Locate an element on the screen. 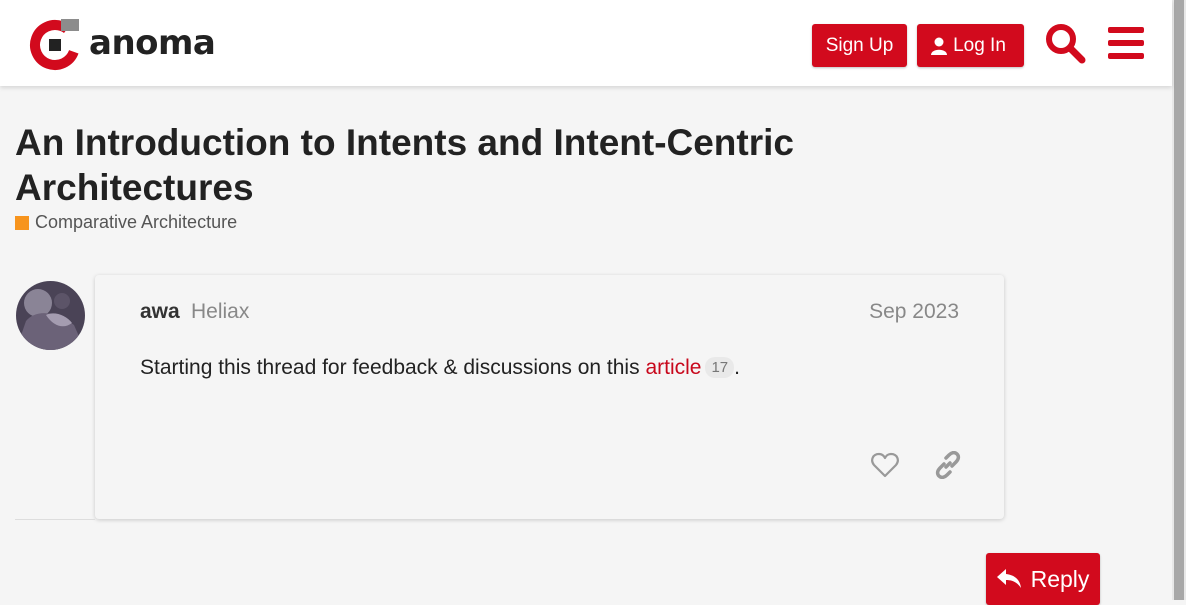 This screenshot has width=1186, height=605. link-click-count: 17 is located at coordinates (720, 367).